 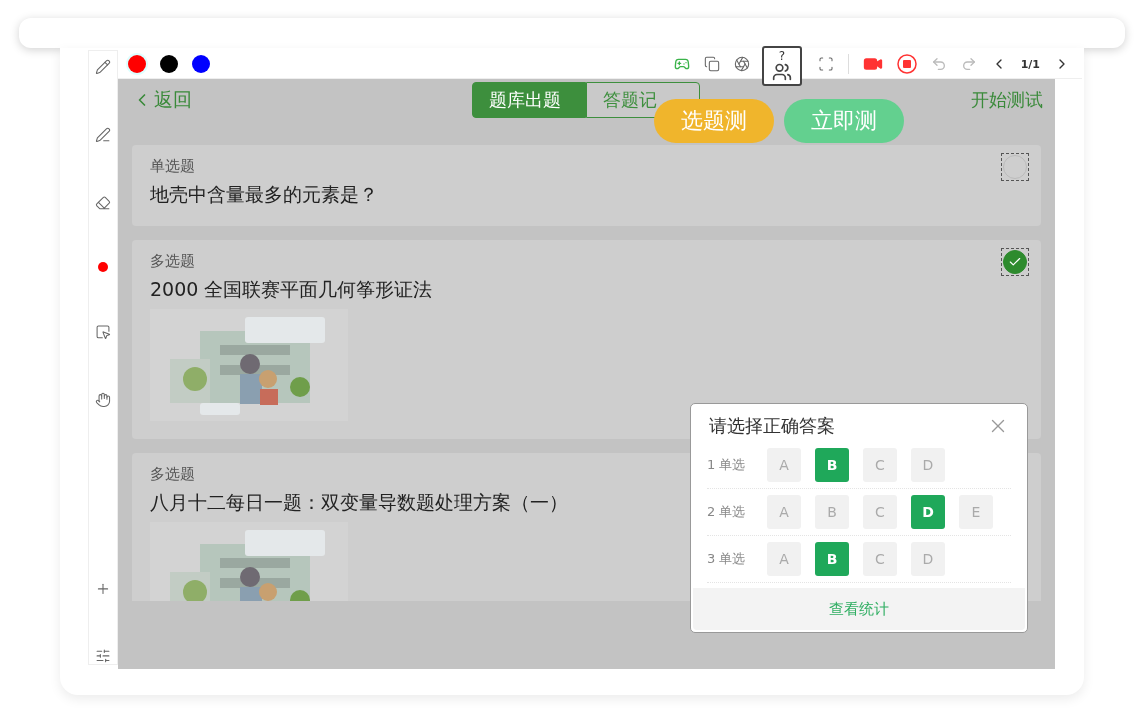 I want to click on back-link: 返回, so click(x=302, y=100).